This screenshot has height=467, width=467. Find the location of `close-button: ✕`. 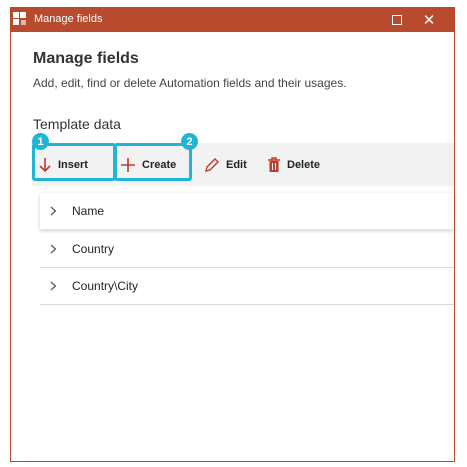

close-button: ✕ is located at coordinates (429, 19).